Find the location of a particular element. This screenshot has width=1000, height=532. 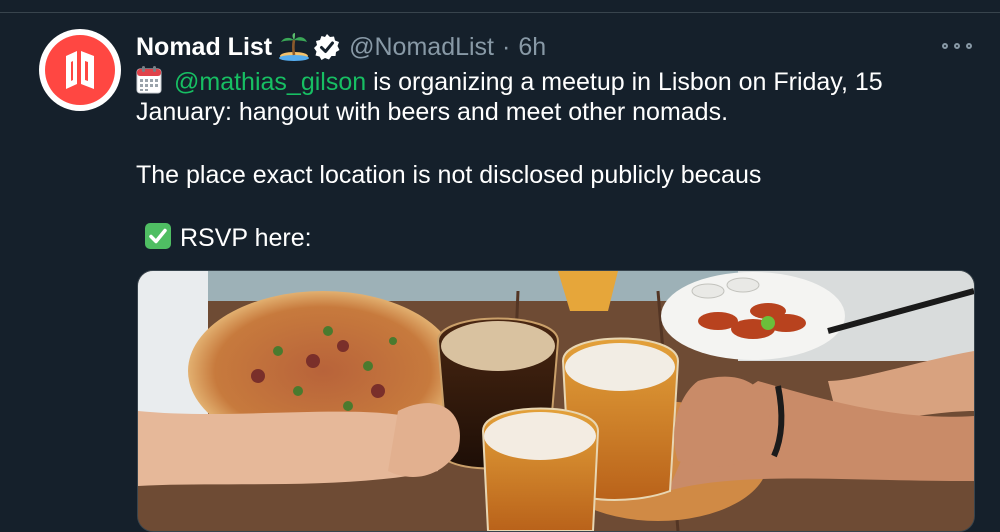

mention-link: @mathias_gilson is located at coordinates (270, 82).